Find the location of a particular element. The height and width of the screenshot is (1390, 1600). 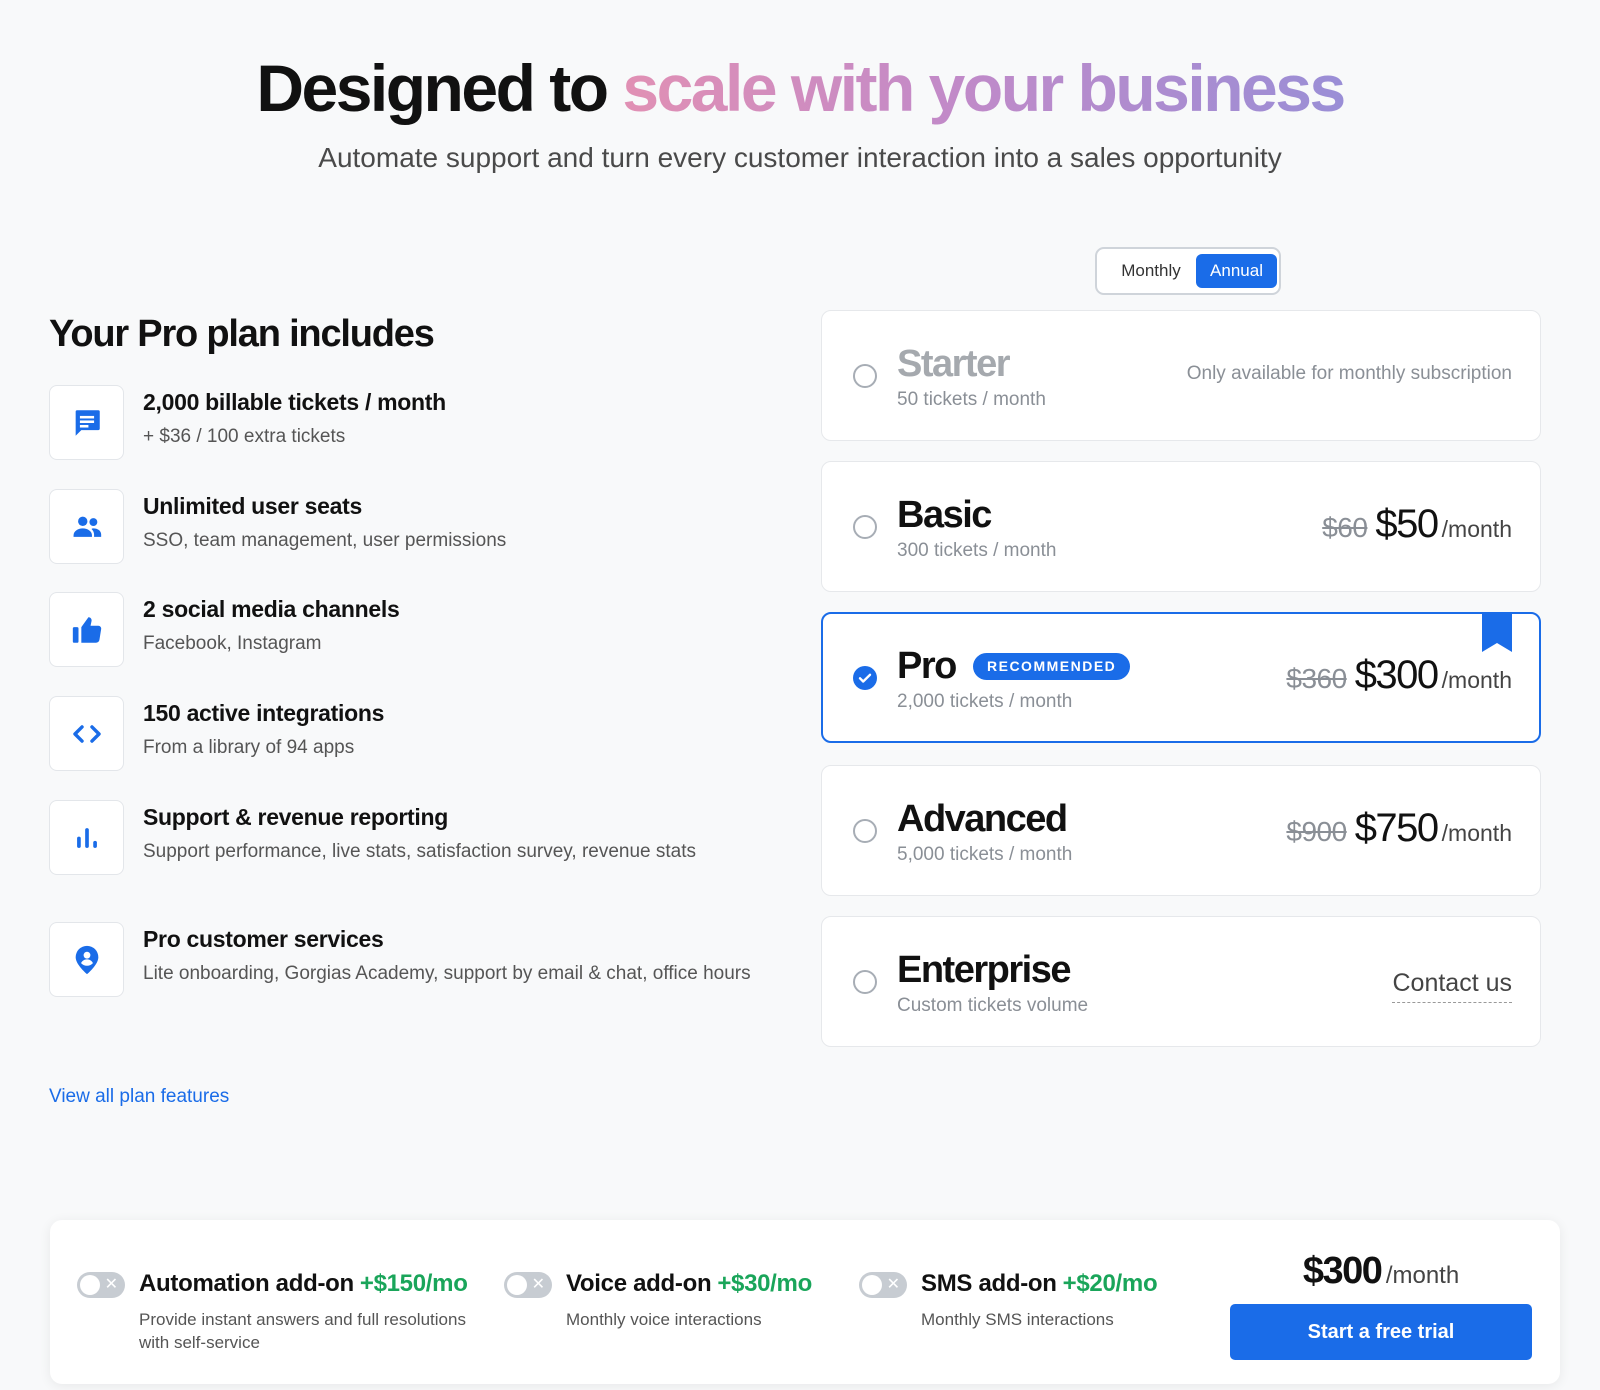

addon-name-label: SMS add-on is located at coordinates (989, 1283).